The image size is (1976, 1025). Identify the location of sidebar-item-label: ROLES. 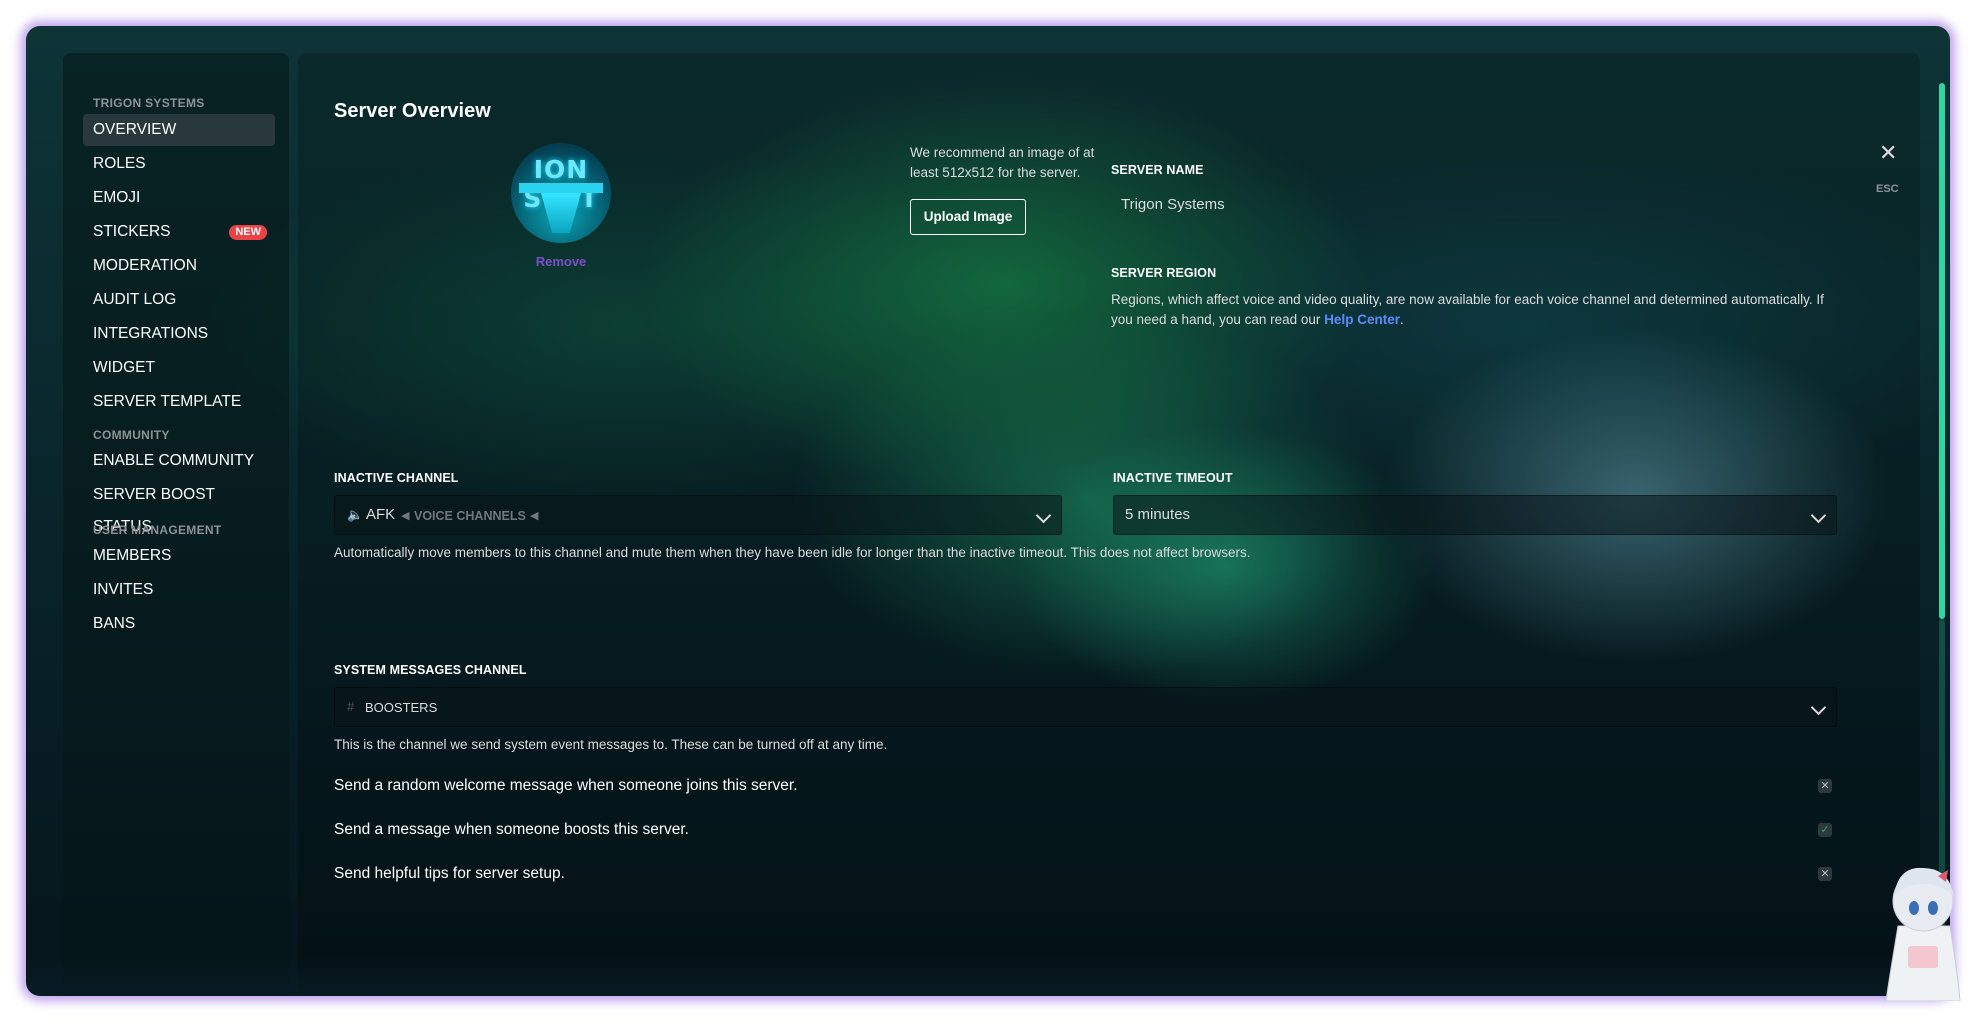
(119, 163).